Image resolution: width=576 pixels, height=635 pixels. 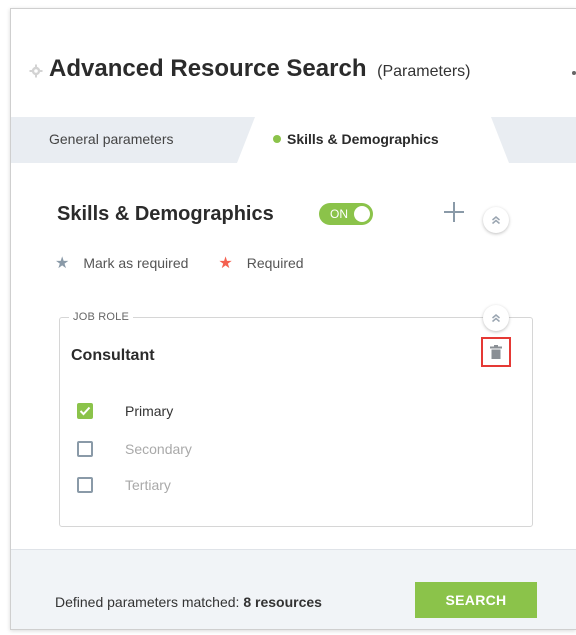 What do you see at coordinates (208, 68) in the screenshot?
I see `page-title-text: Advanced Resource Search` at bounding box center [208, 68].